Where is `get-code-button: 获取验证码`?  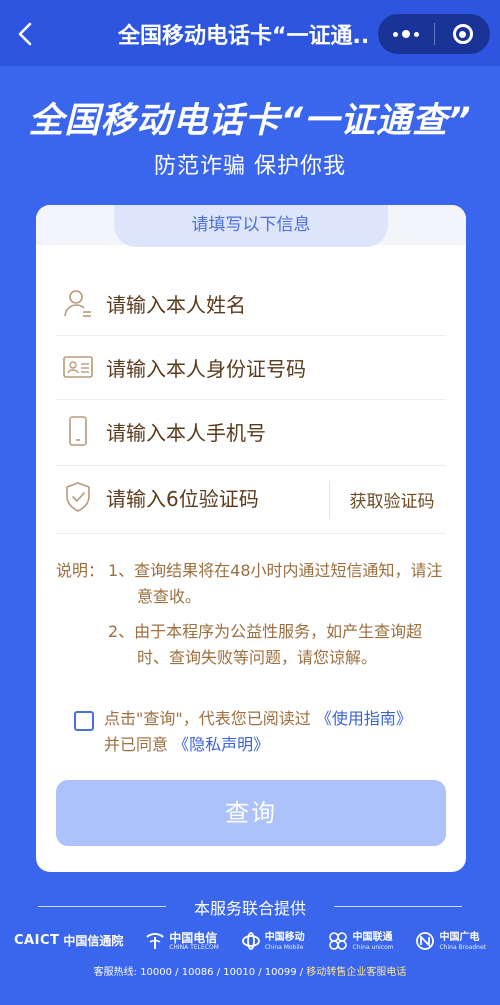 get-code-button: 获取验证码 is located at coordinates (392, 499).